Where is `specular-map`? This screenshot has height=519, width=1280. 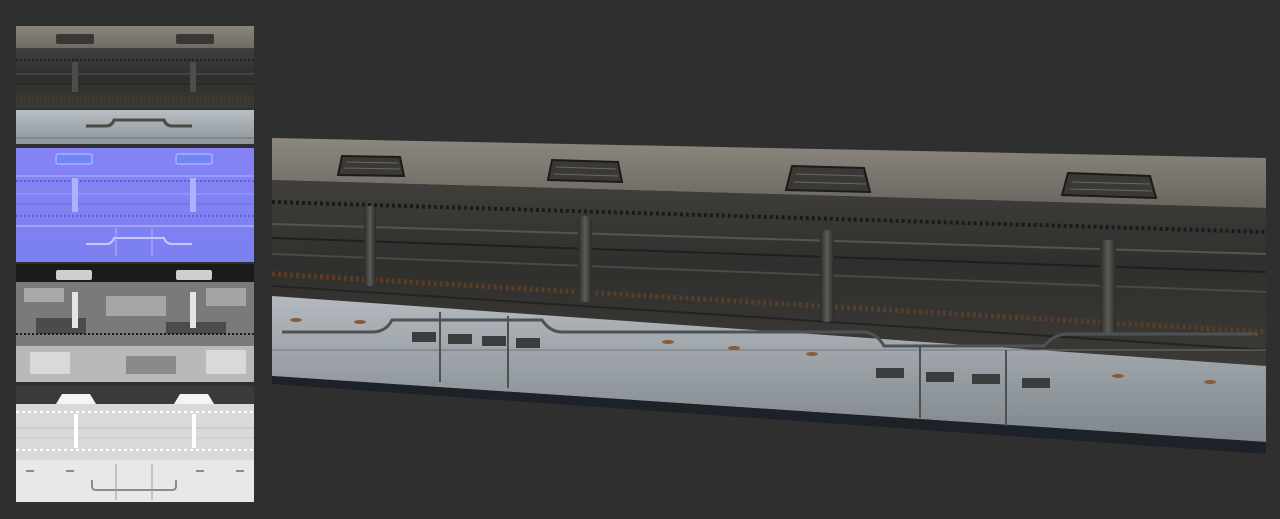 specular-map is located at coordinates (135, 323).